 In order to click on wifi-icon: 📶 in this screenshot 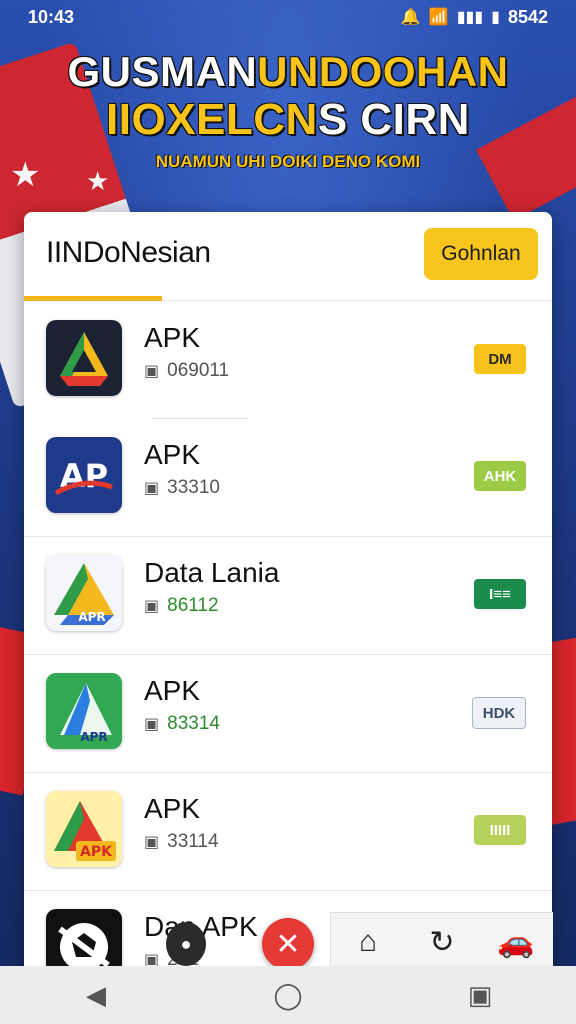, I will do `click(438, 17)`.